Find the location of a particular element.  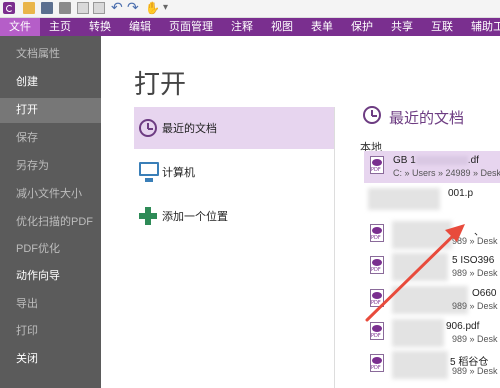

divider is located at coordinates (334, 247).